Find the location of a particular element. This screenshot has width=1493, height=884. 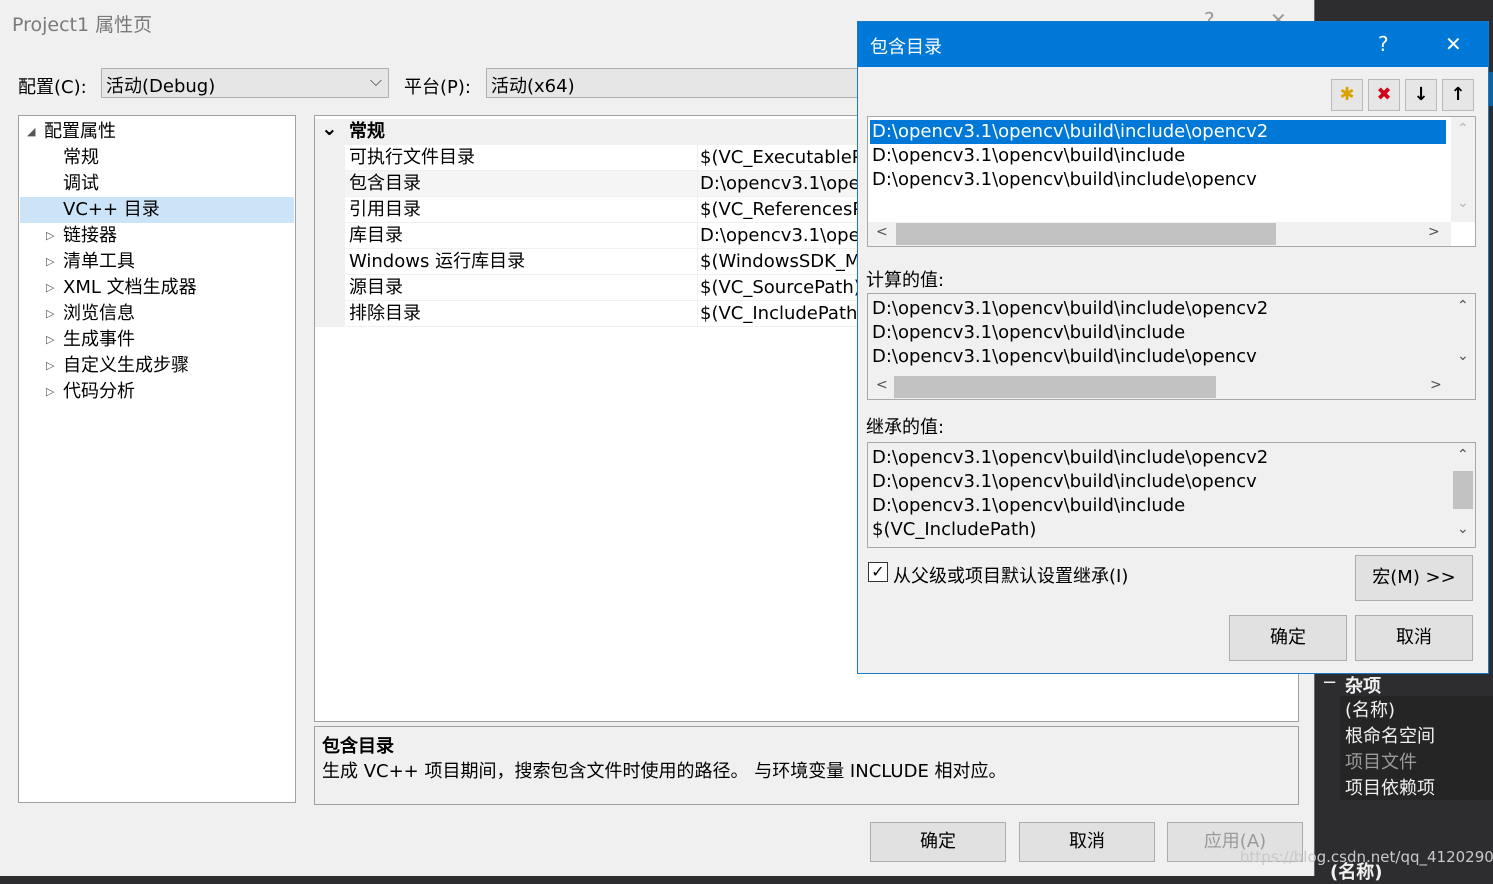

cancel-button: 取消 is located at coordinates (1087, 842).